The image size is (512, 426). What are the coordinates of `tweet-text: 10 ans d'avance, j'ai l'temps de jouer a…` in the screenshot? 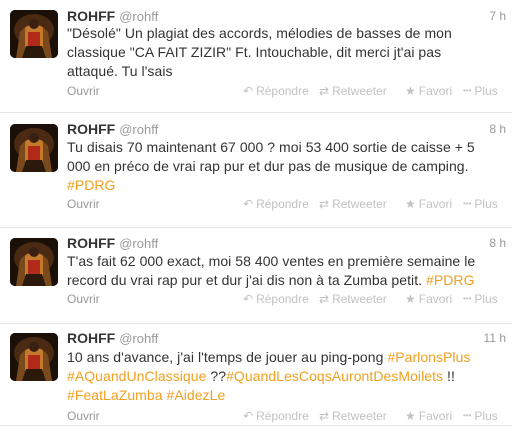 It's located at (283, 376).